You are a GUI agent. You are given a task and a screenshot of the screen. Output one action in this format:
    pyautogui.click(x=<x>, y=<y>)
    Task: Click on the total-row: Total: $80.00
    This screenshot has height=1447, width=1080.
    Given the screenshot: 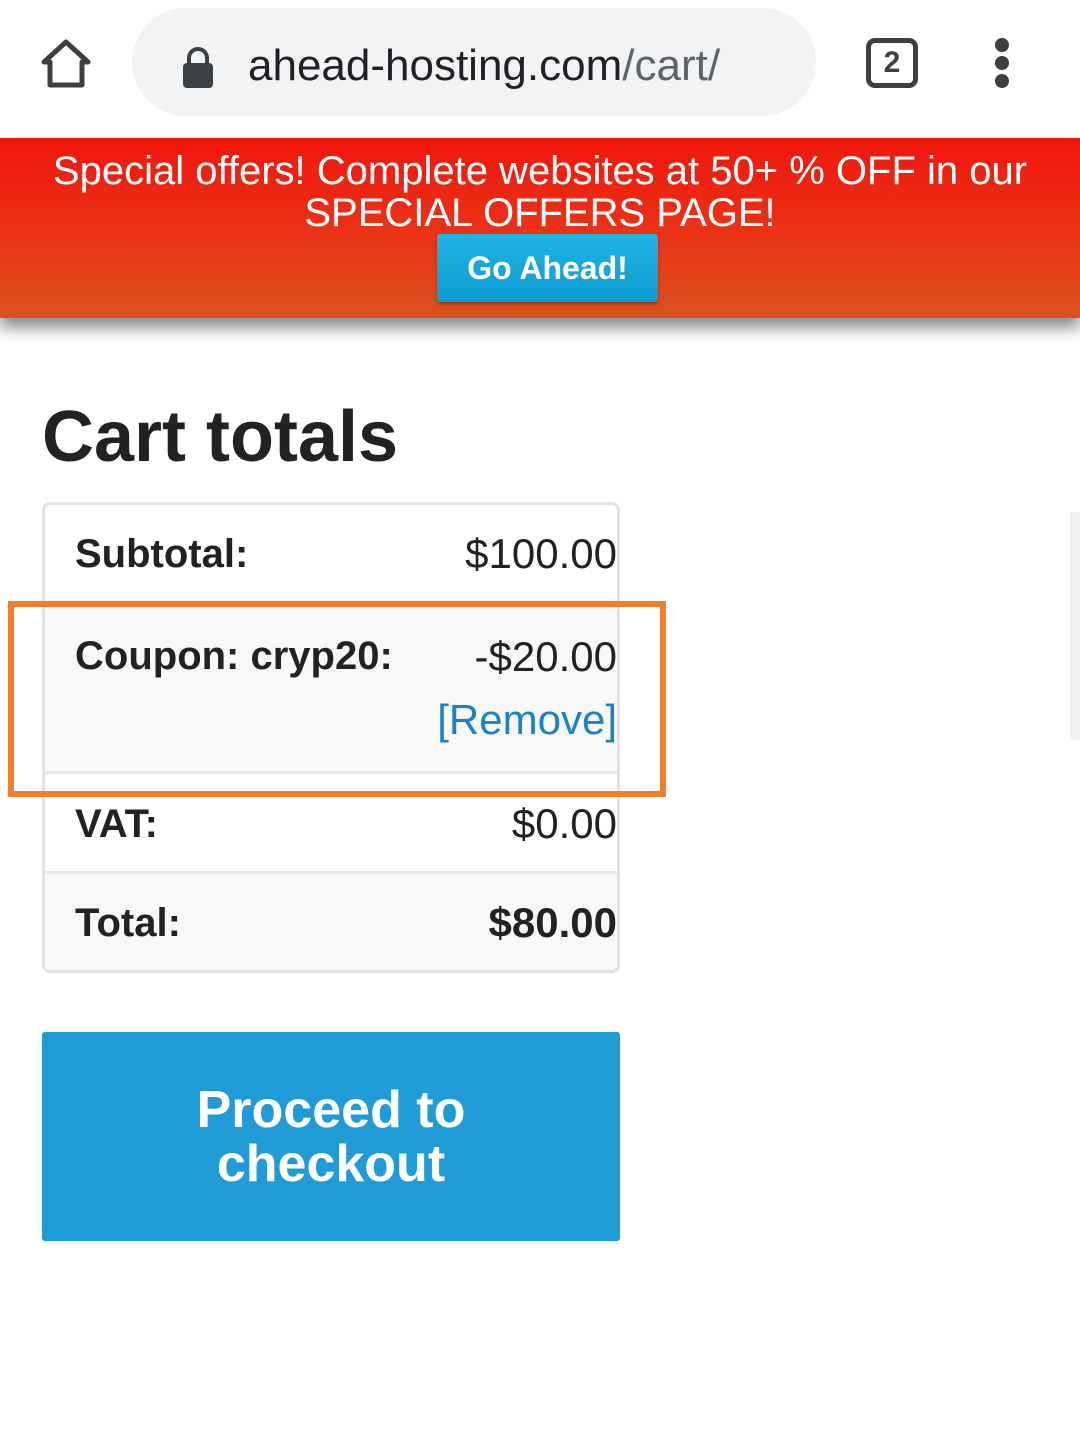 What is the action you would take?
    pyautogui.click(x=331, y=920)
    